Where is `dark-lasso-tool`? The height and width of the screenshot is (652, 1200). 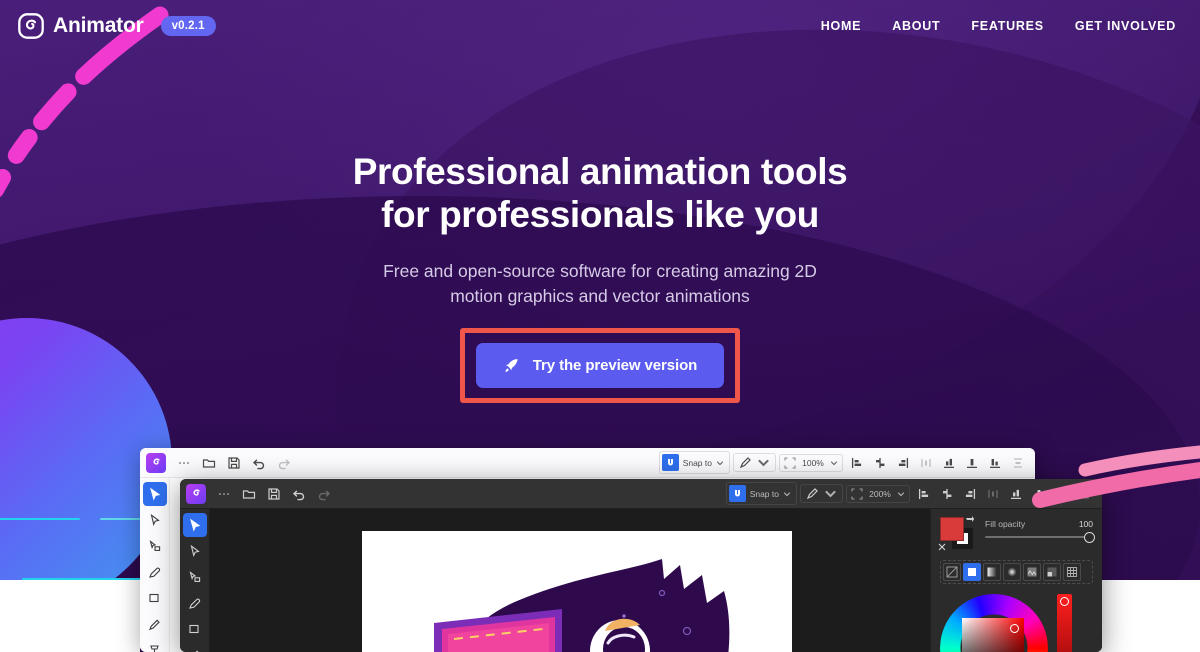
dark-lasso-tool is located at coordinates (195, 577).